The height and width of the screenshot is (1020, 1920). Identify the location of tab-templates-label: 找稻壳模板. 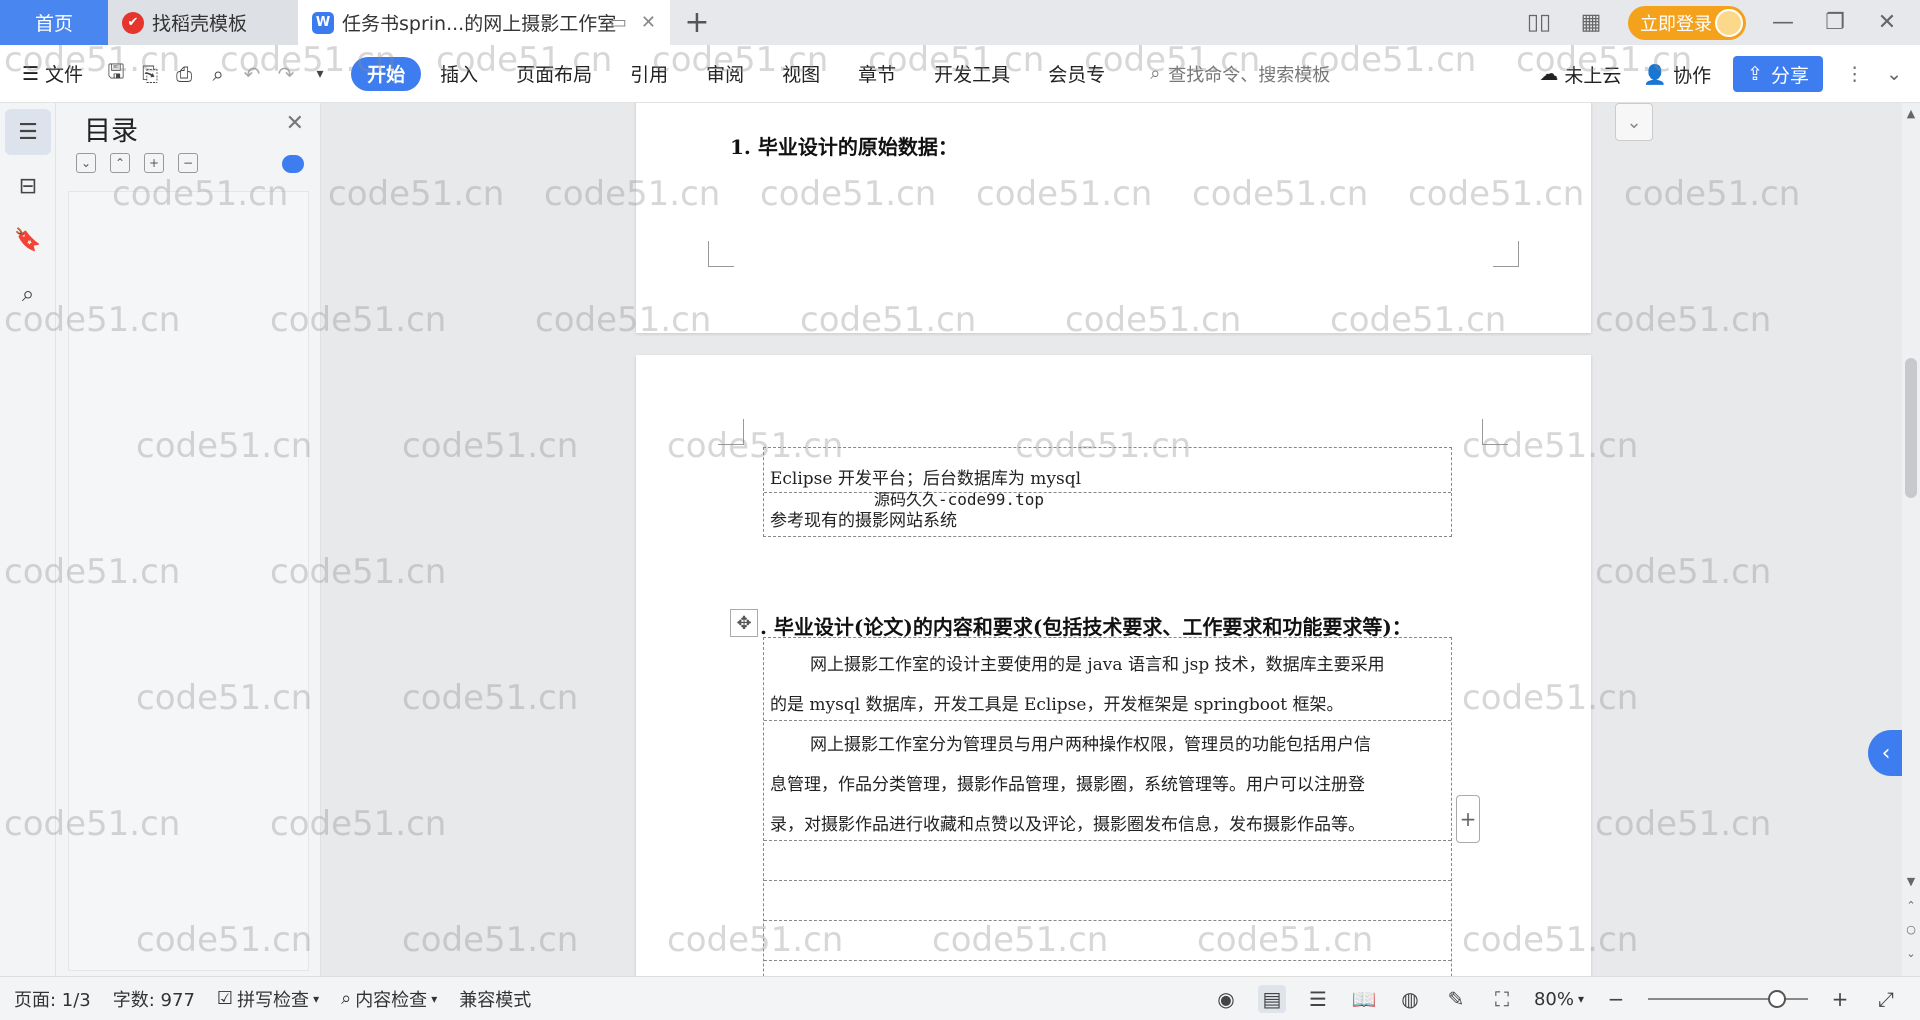
(200, 24).